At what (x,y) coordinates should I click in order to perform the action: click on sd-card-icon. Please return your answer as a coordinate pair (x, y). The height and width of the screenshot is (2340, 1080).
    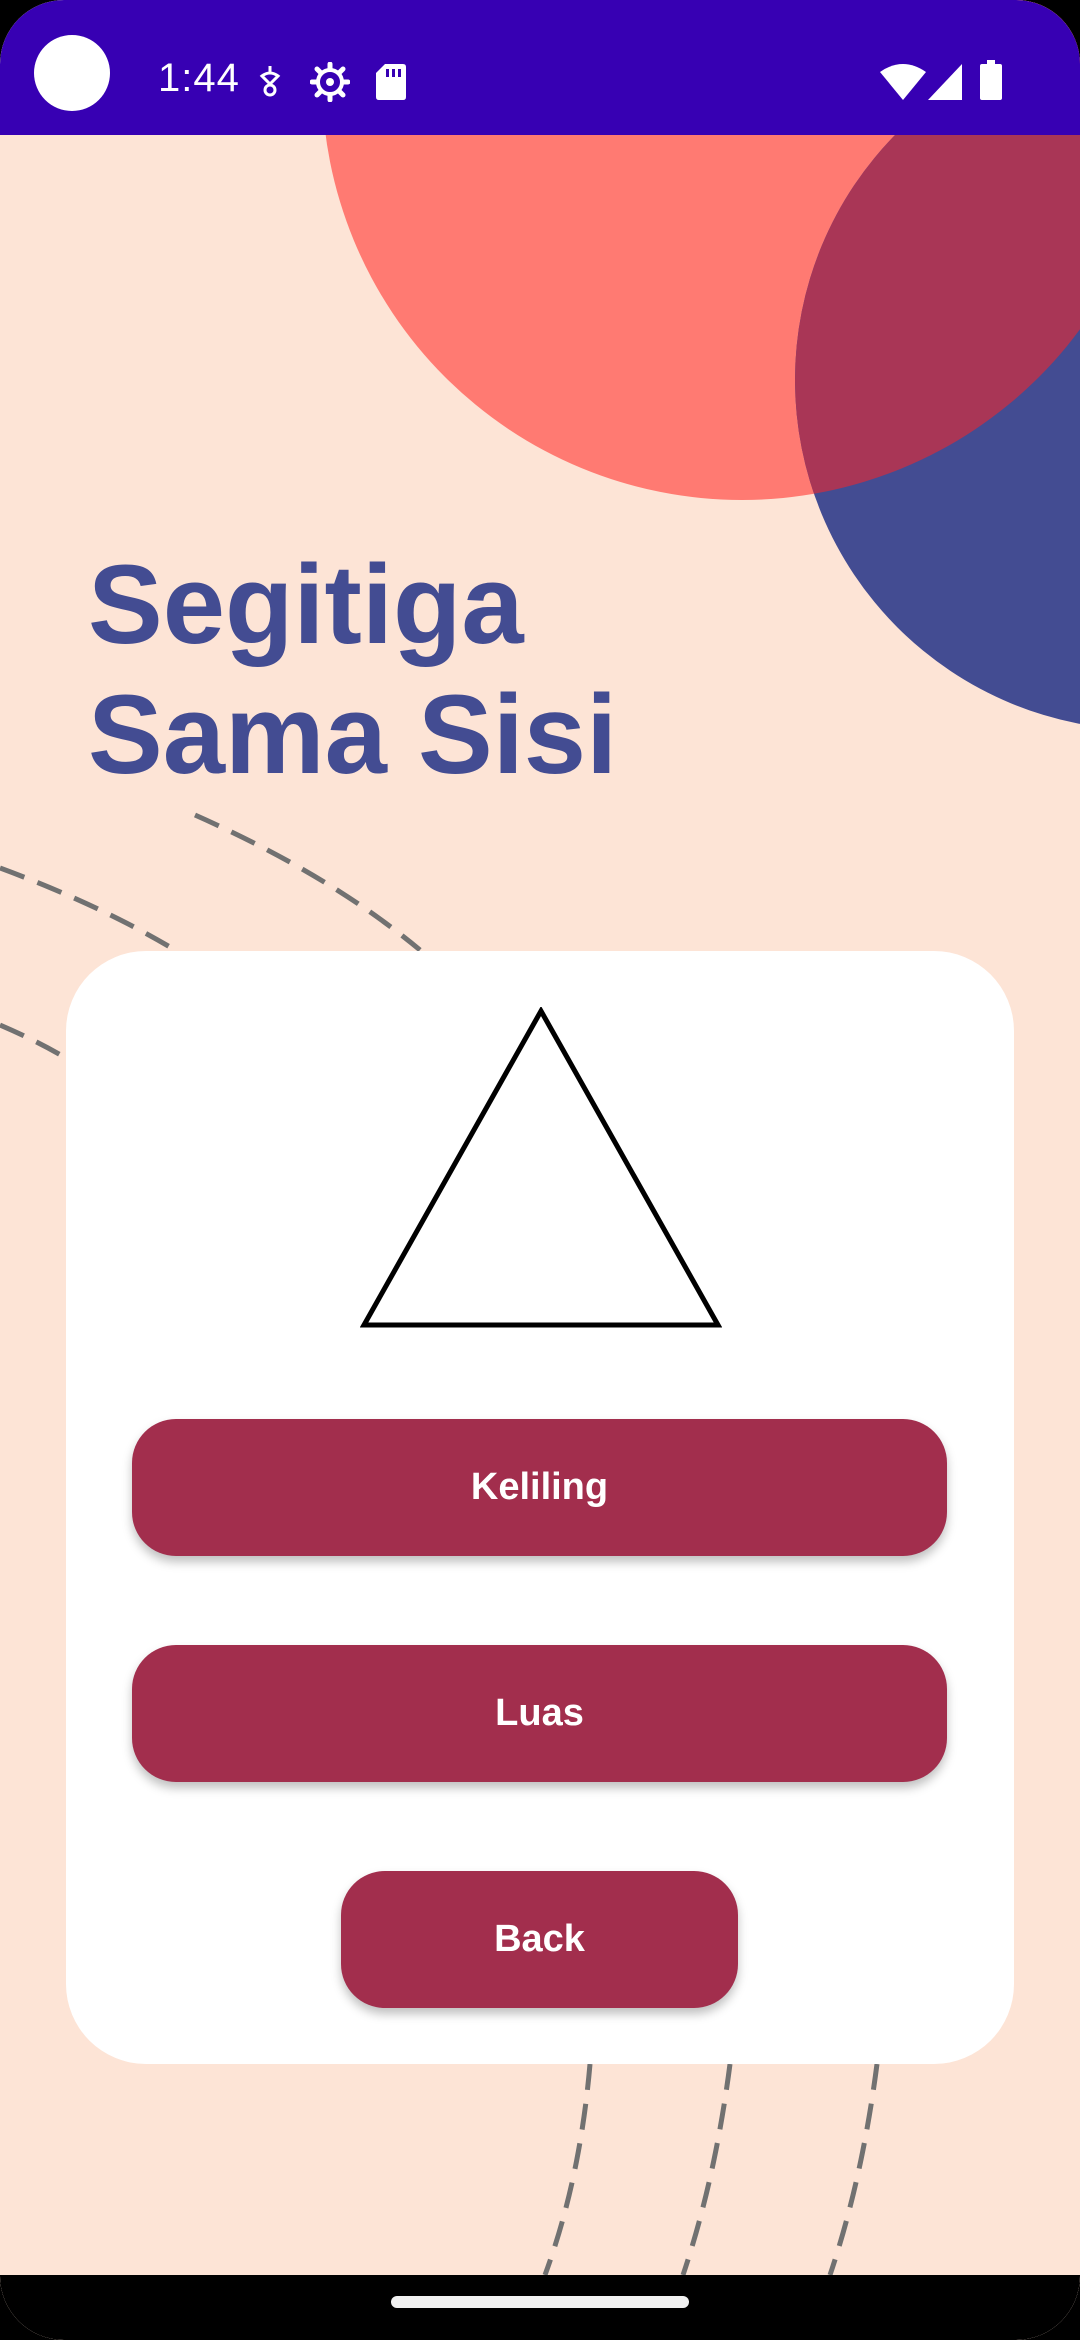
    Looking at the image, I should click on (391, 82).